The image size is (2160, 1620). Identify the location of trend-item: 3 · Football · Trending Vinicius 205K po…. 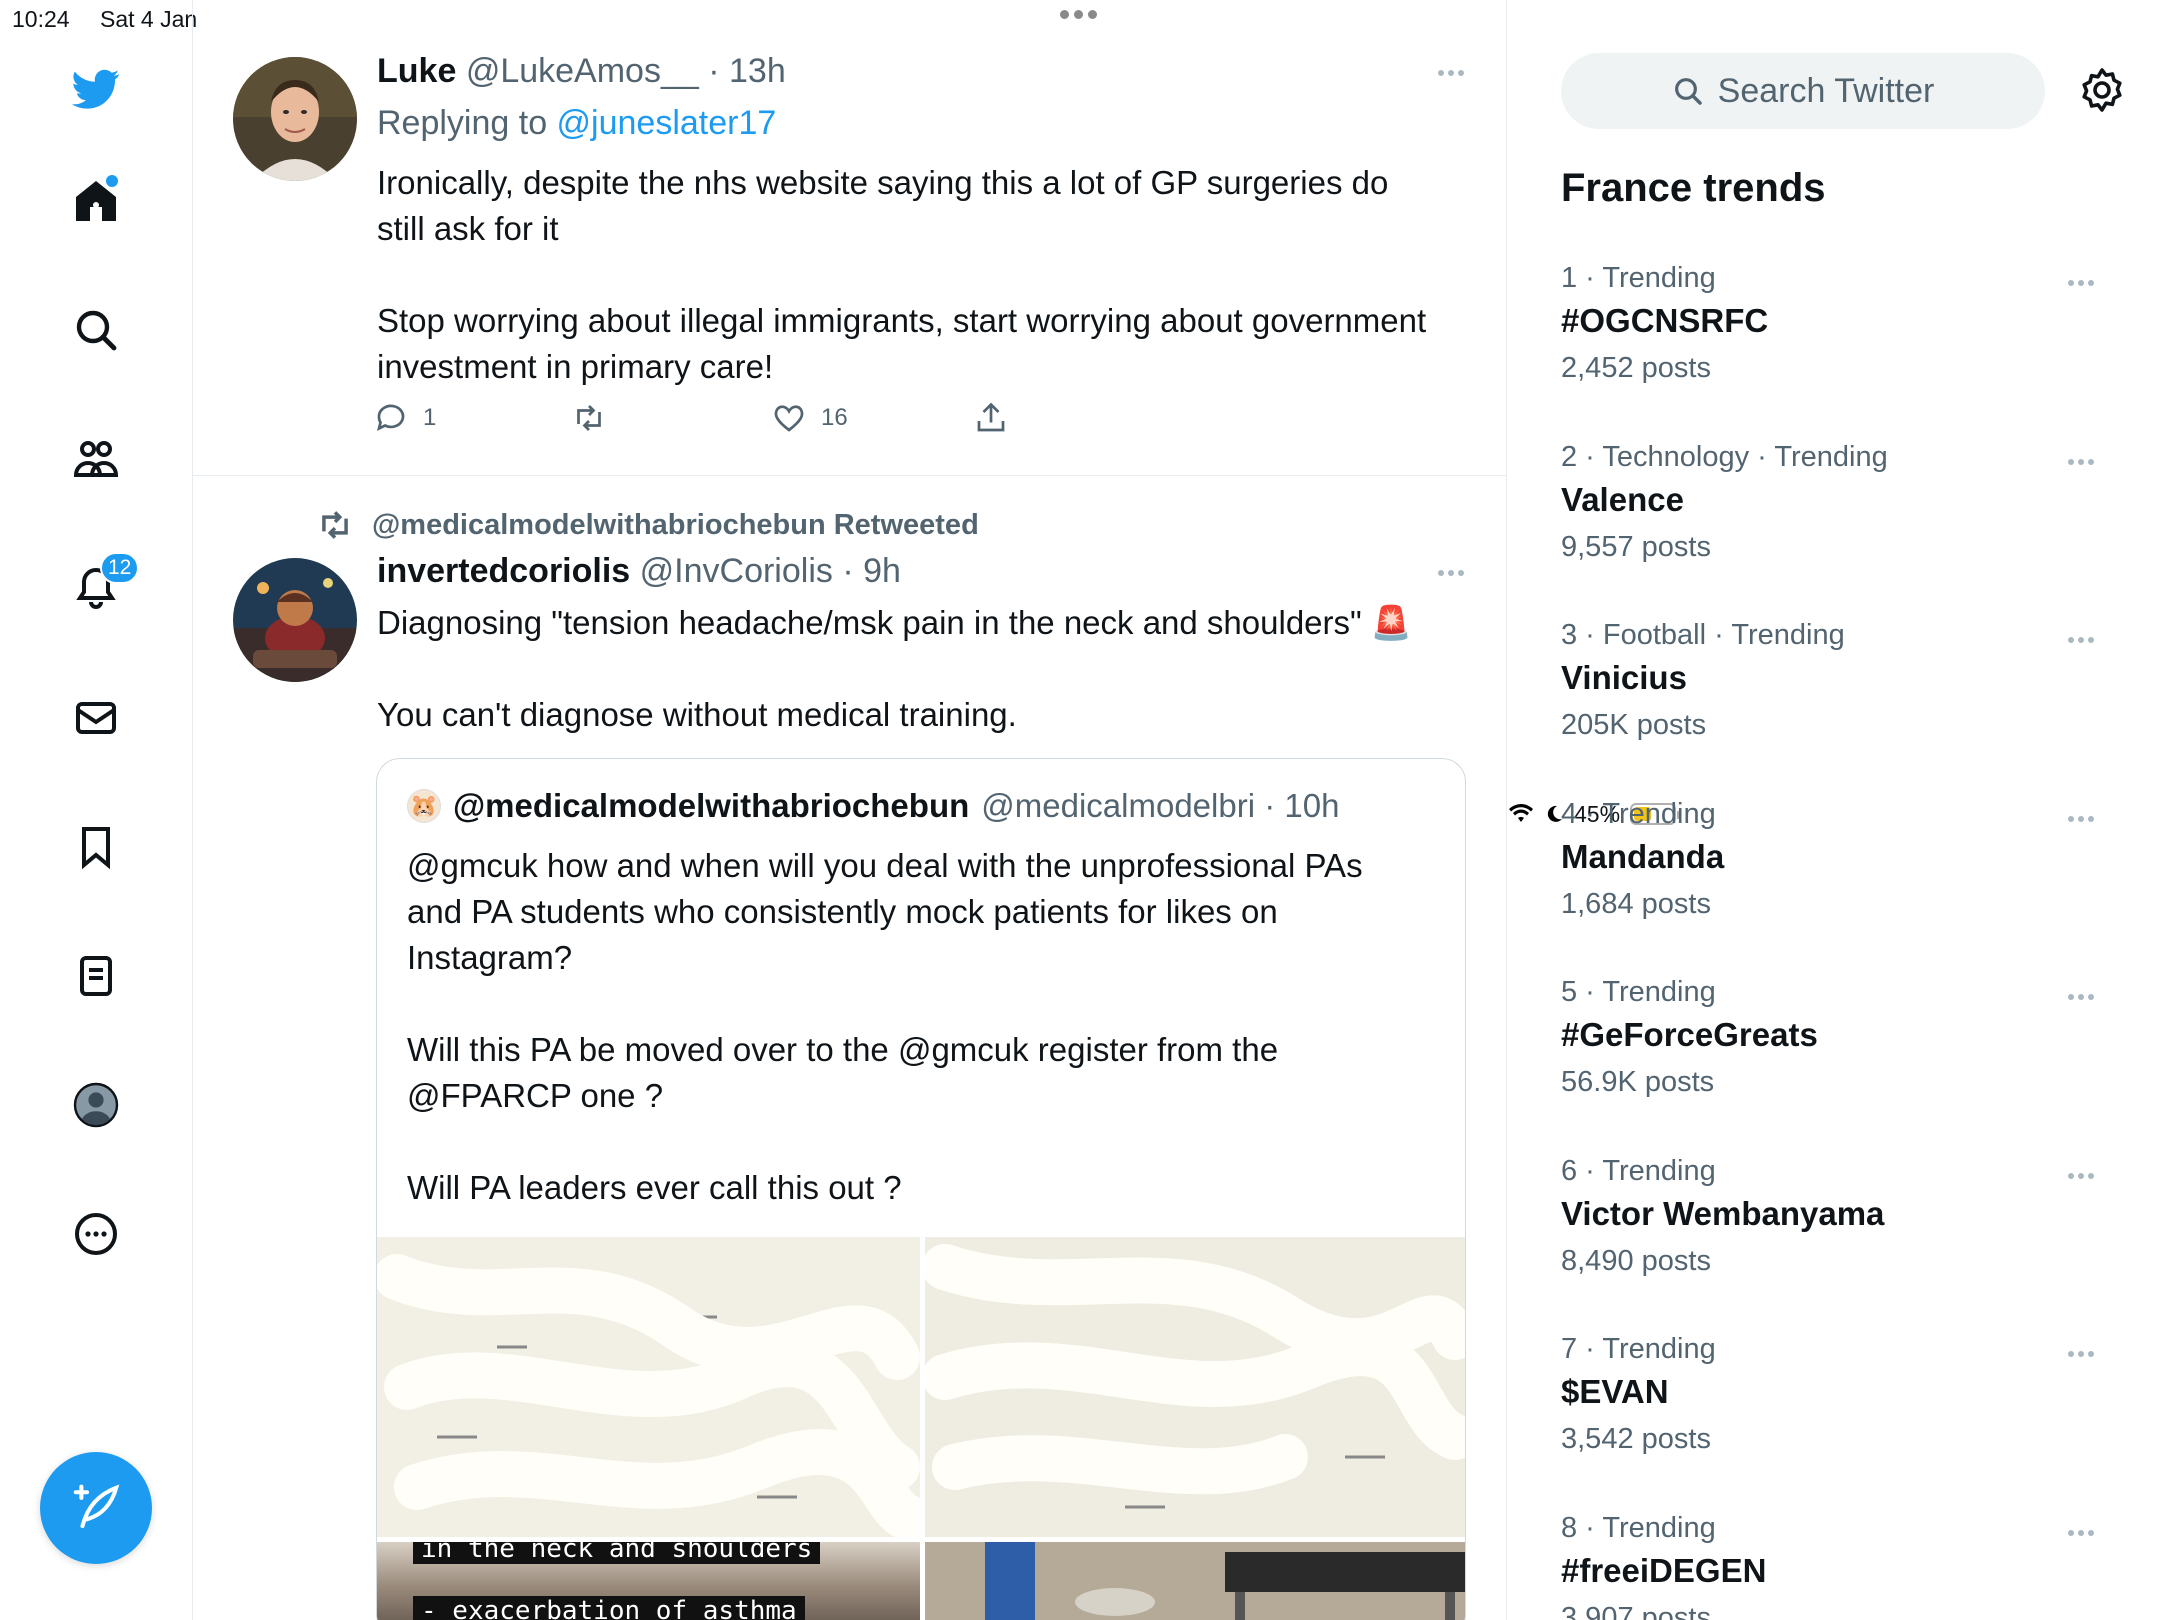
(1841, 704).